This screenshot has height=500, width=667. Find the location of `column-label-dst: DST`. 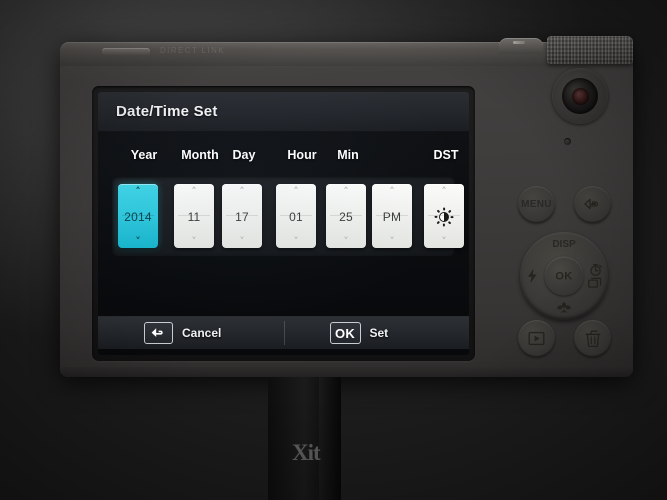

column-label-dst: DST is located at coordinates (446, 155).